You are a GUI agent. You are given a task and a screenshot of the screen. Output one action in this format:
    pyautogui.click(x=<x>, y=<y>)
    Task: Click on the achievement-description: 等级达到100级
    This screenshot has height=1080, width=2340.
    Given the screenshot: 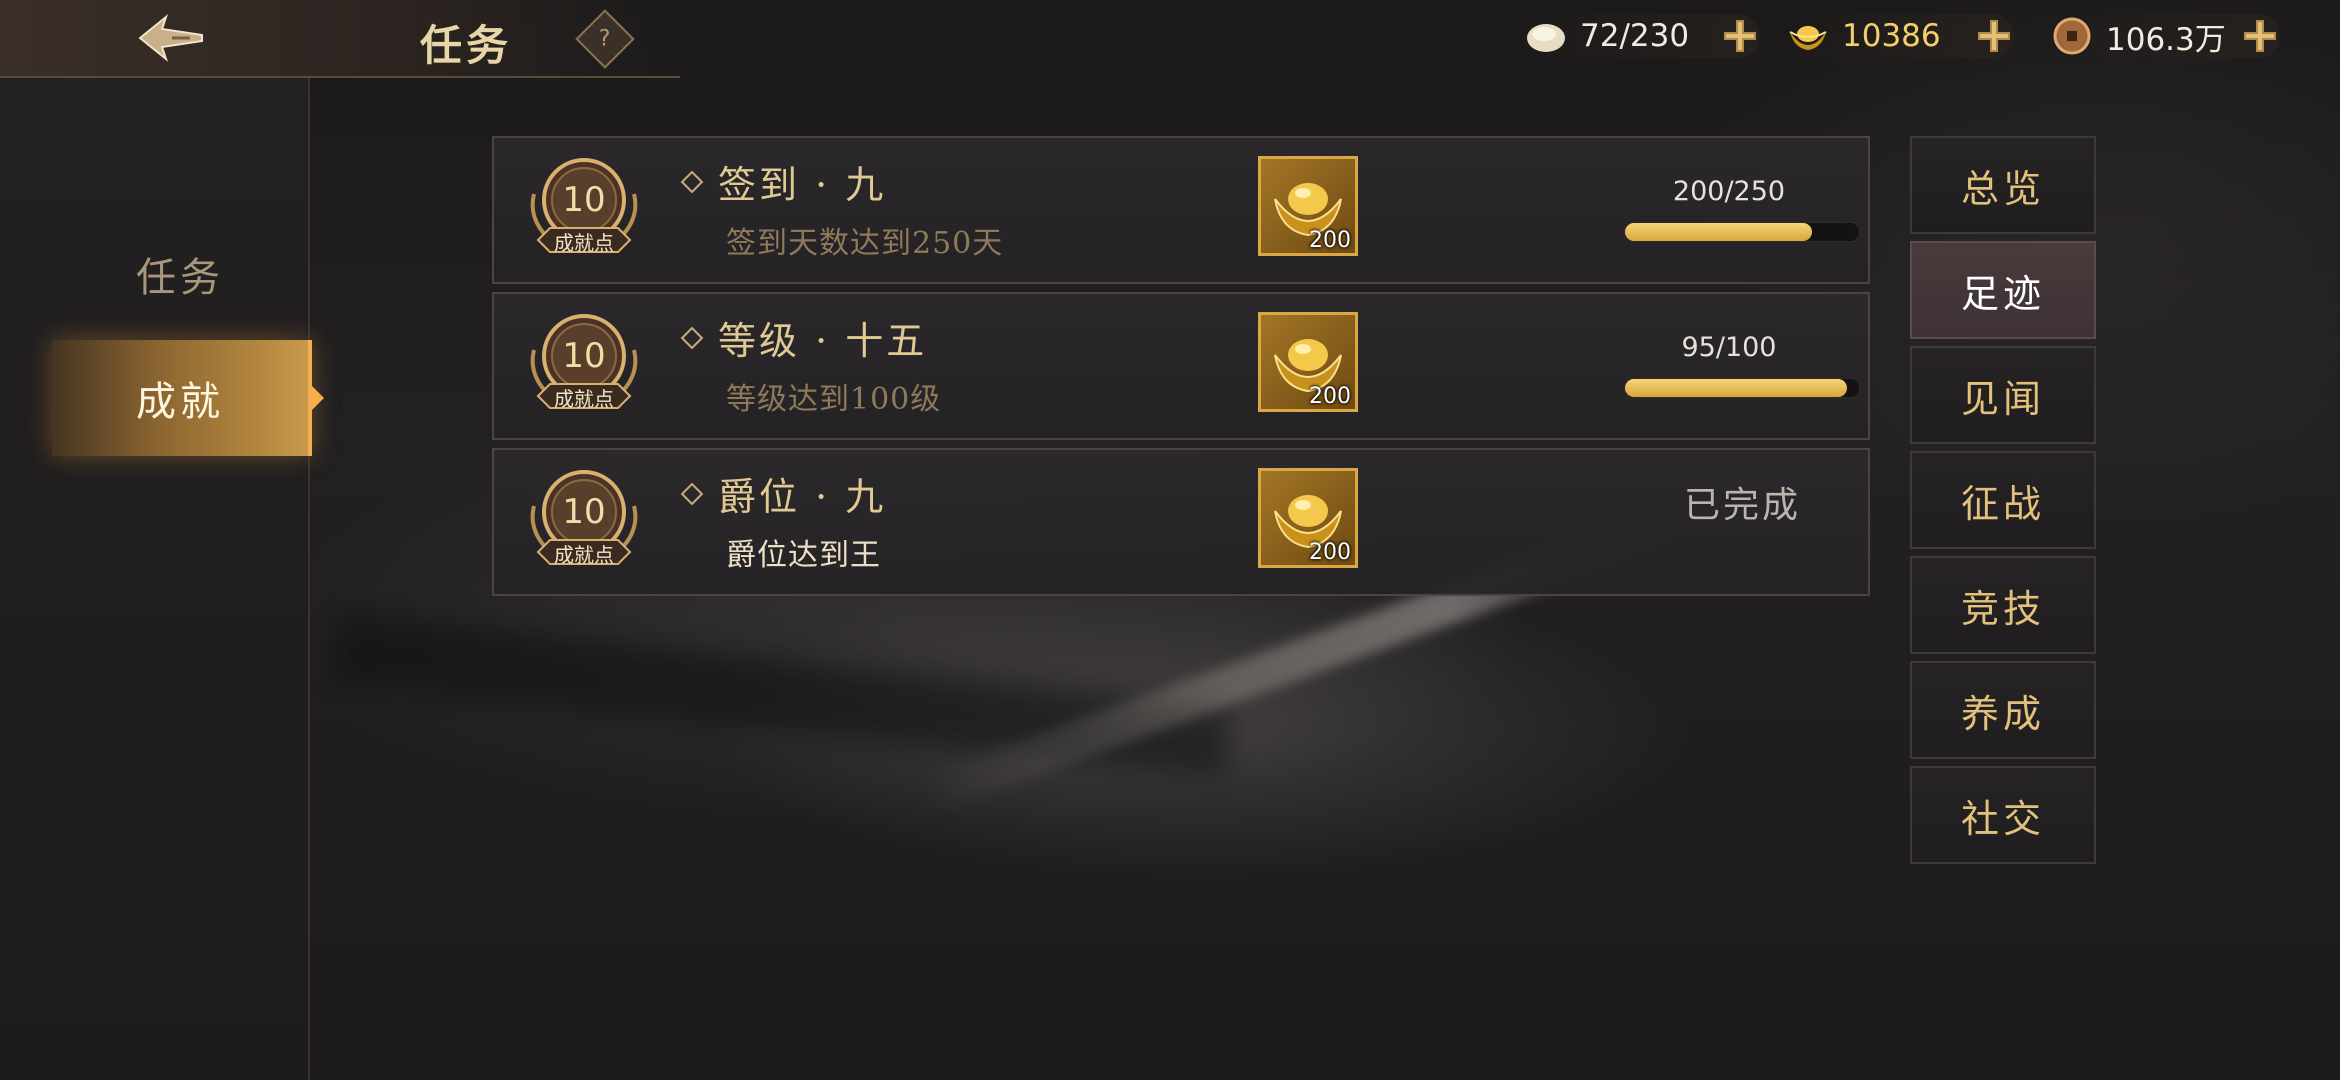 What is the action you would take?
    pyautogui.click(x=834, y=399)
    